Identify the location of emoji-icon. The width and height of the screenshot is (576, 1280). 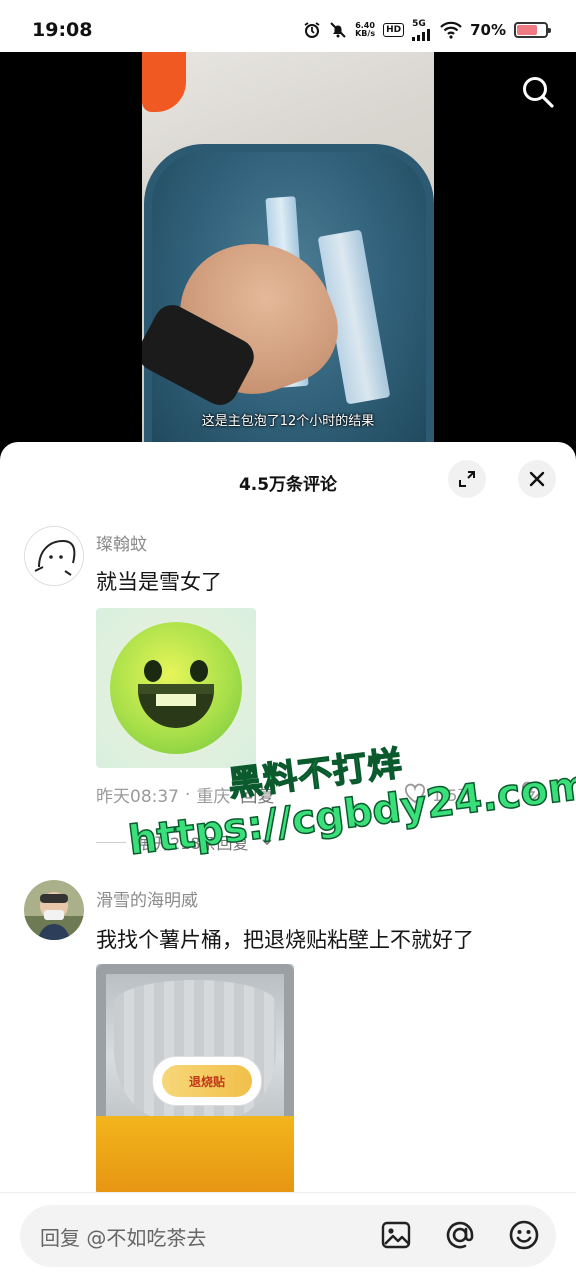
(524, 1235).